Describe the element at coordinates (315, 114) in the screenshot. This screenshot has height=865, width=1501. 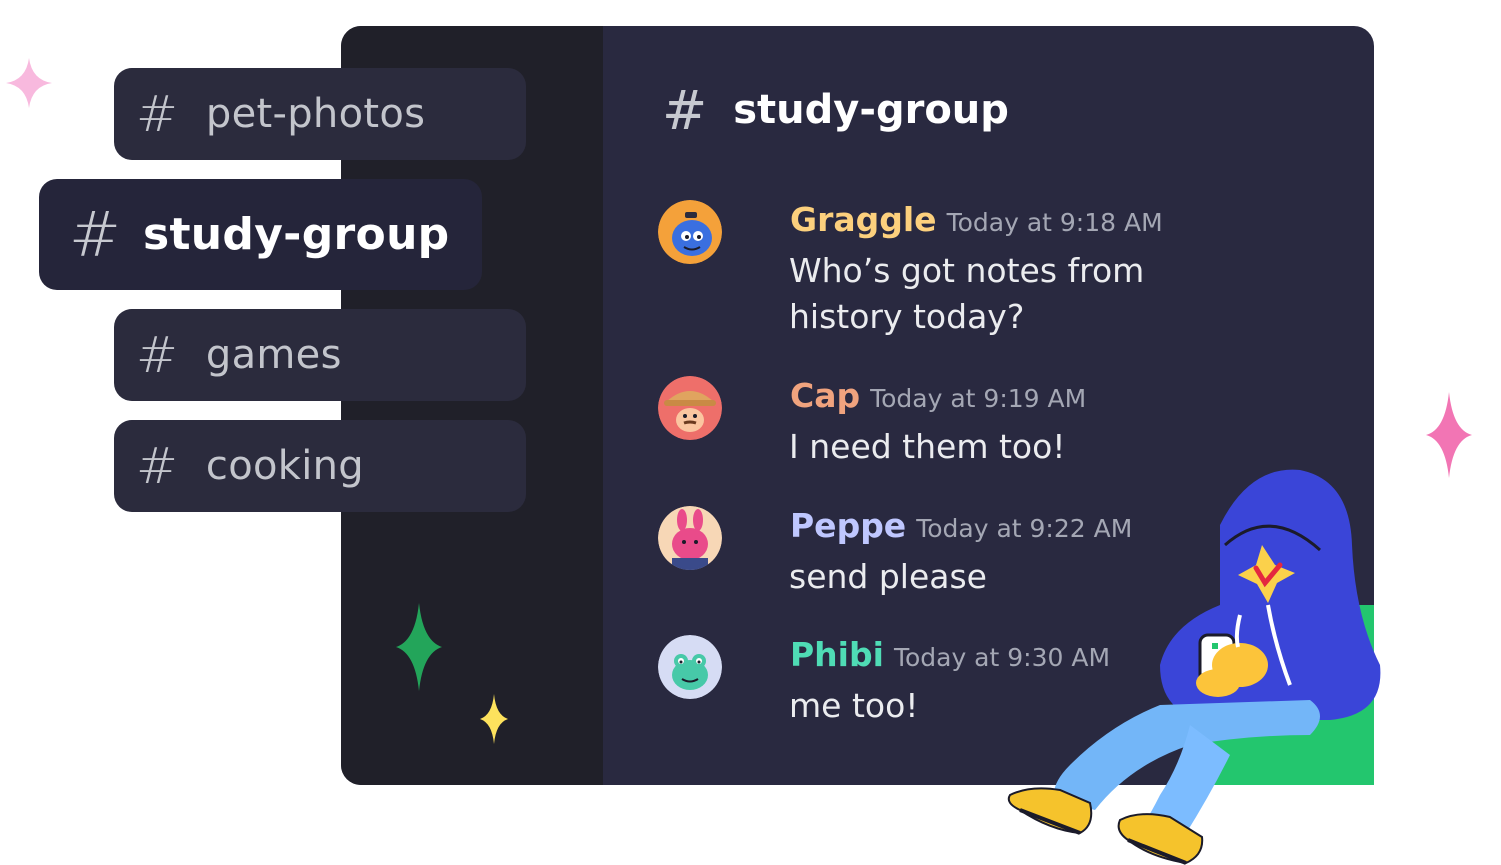
I see `channel-label: pet-photos` at that location.